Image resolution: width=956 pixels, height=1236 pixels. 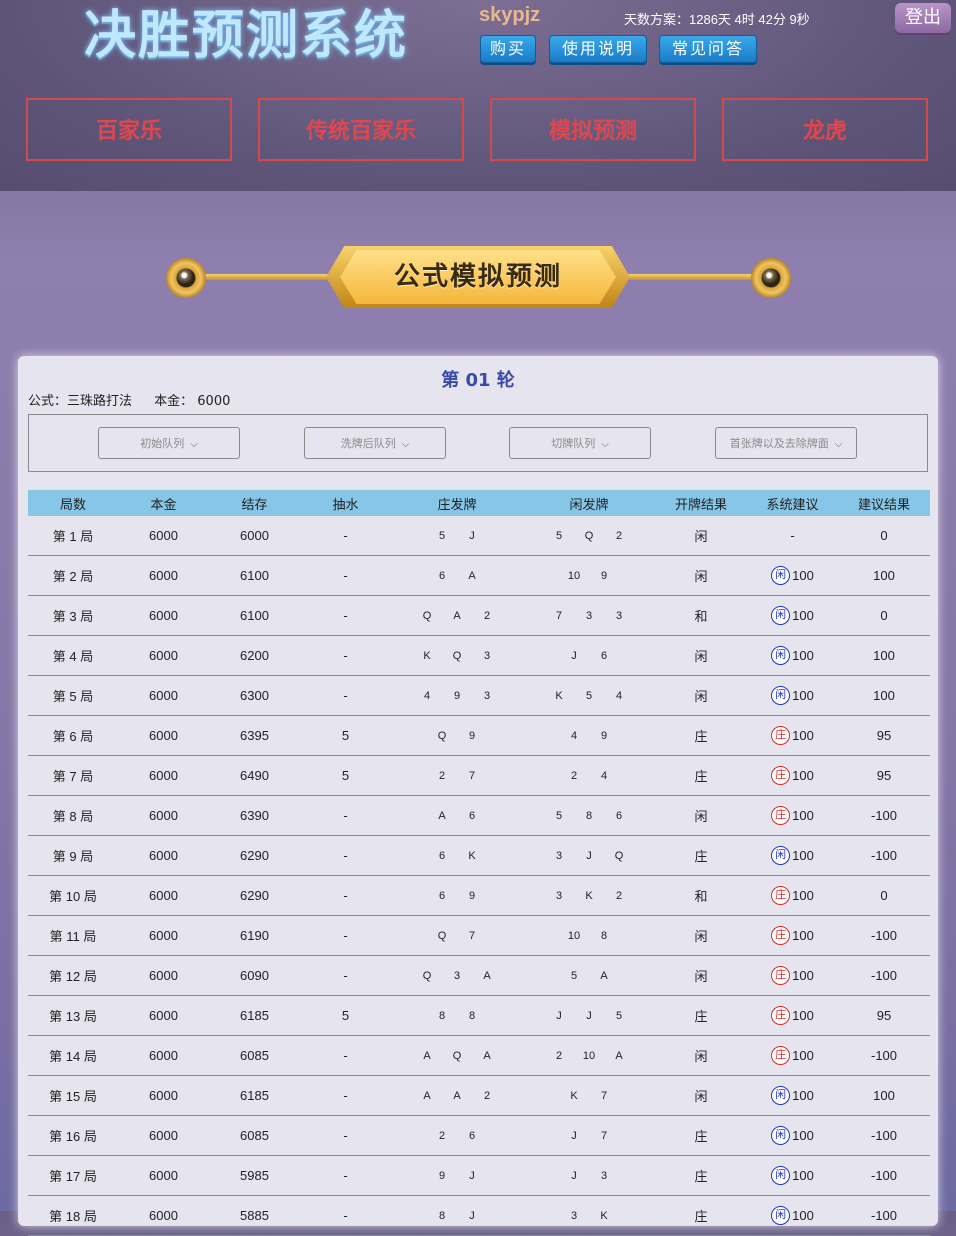 What do you see at coordinates (73, 855) in the screenshot?
I see `cell-round: 第 9 局` at bounding box center [73, 855].